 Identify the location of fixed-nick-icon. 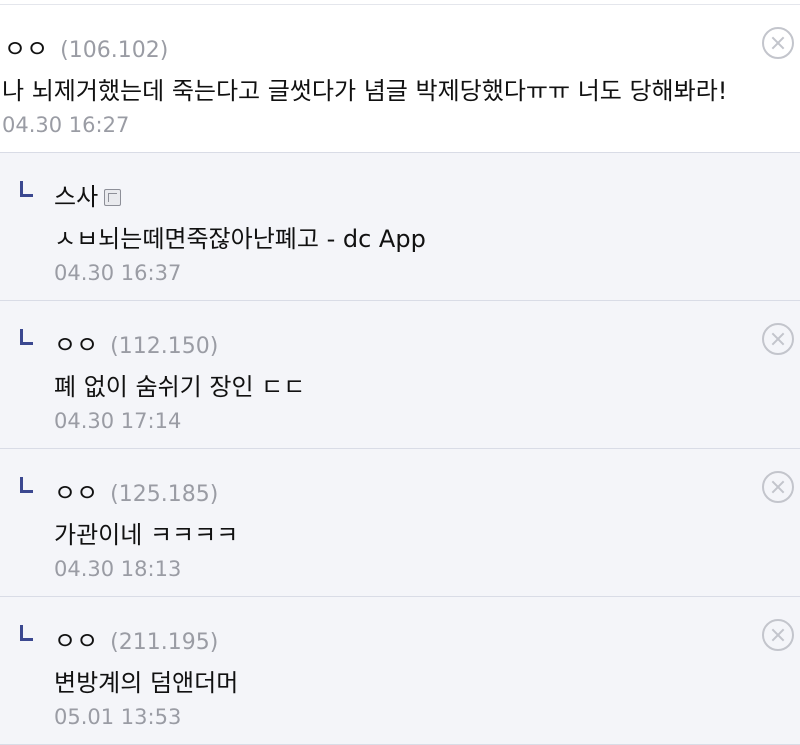
(113, 197).